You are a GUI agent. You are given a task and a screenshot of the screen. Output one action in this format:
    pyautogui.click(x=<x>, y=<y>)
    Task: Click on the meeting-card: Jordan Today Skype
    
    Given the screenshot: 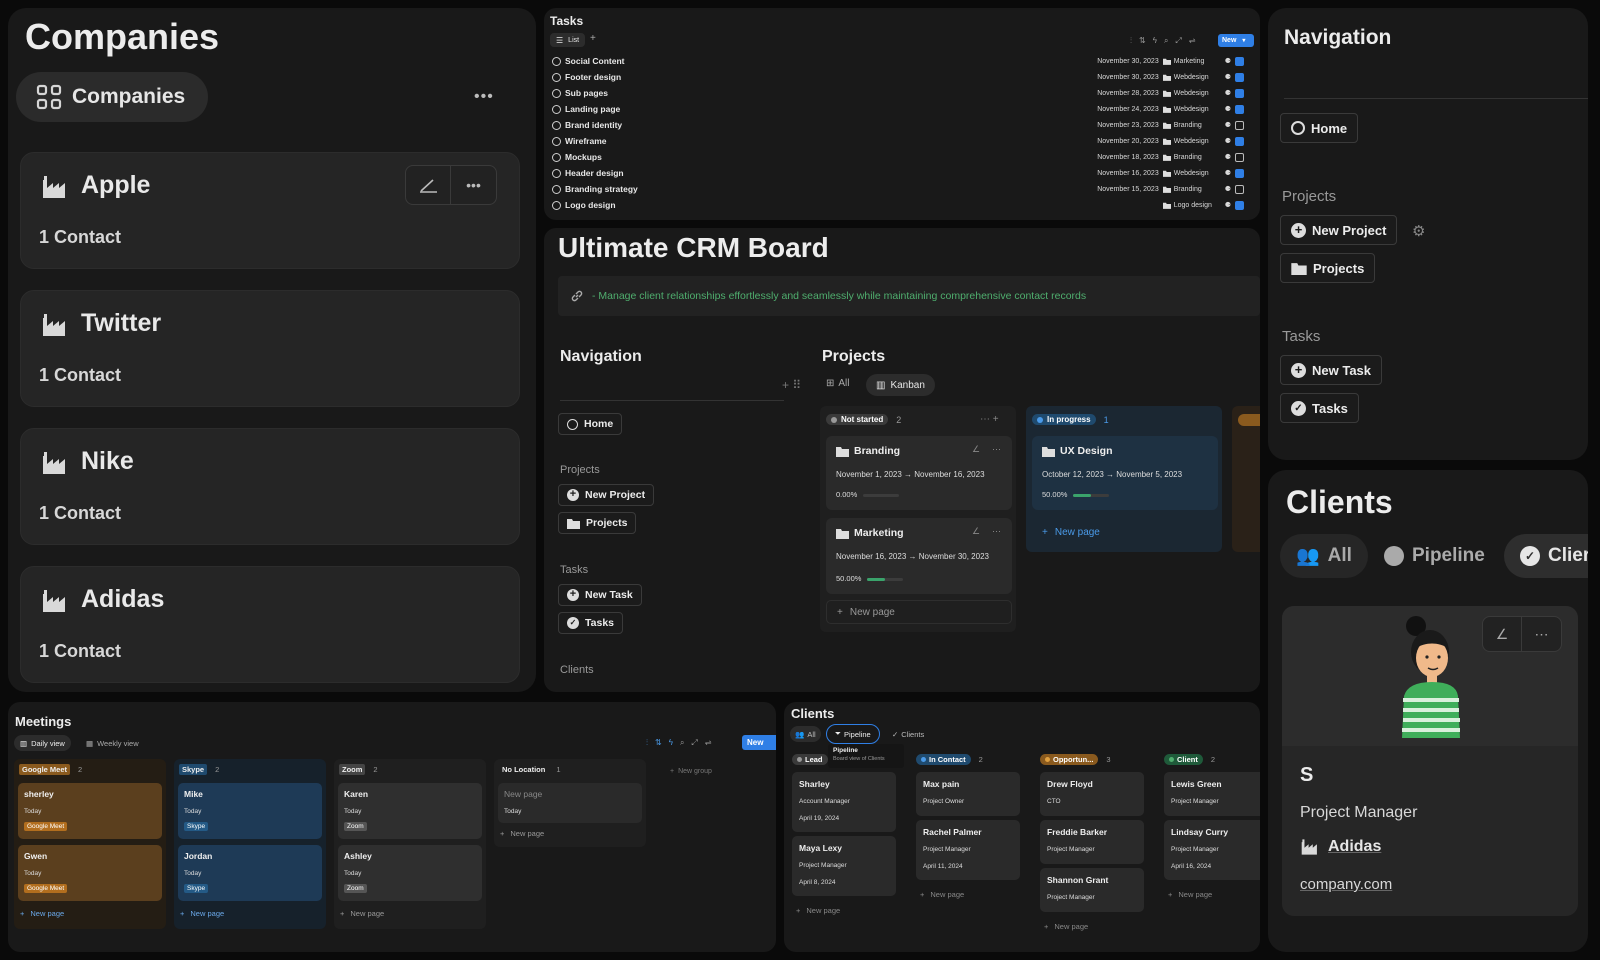 What is the action you would take?
    pyautogui.click(x=250, y=873)
    